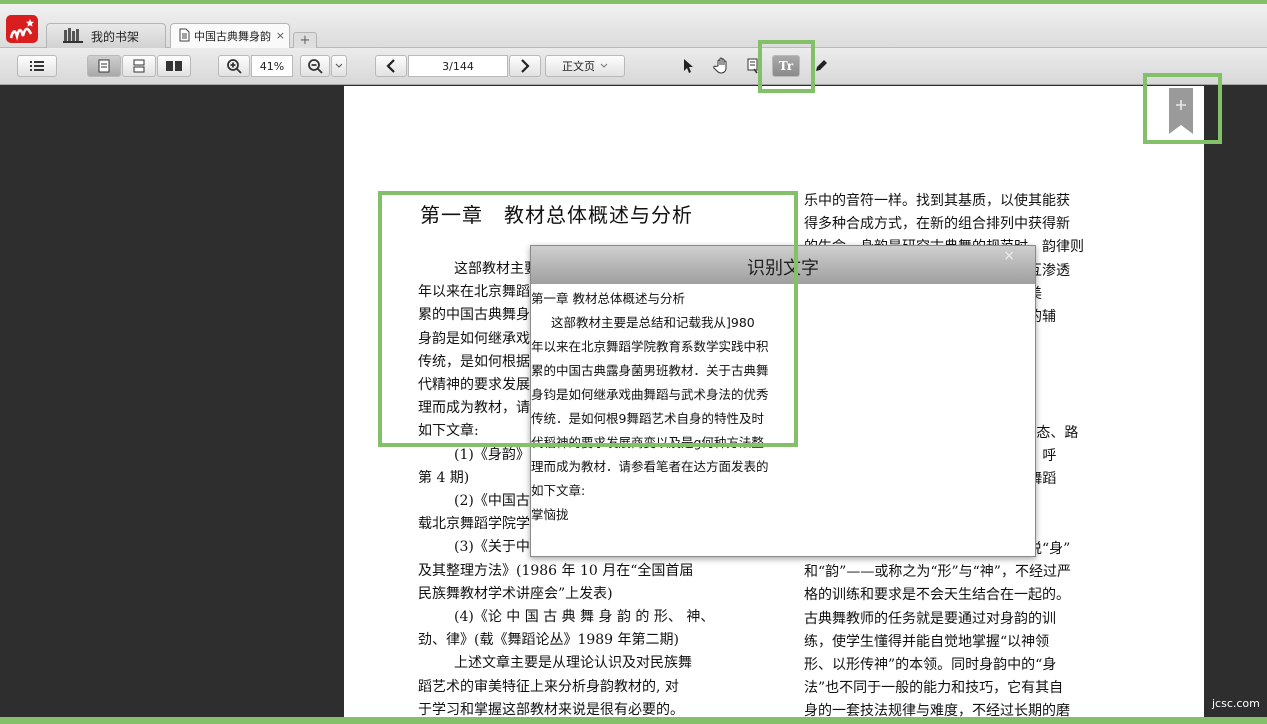  I want to click on hand-tool-button, so click(722, 66).